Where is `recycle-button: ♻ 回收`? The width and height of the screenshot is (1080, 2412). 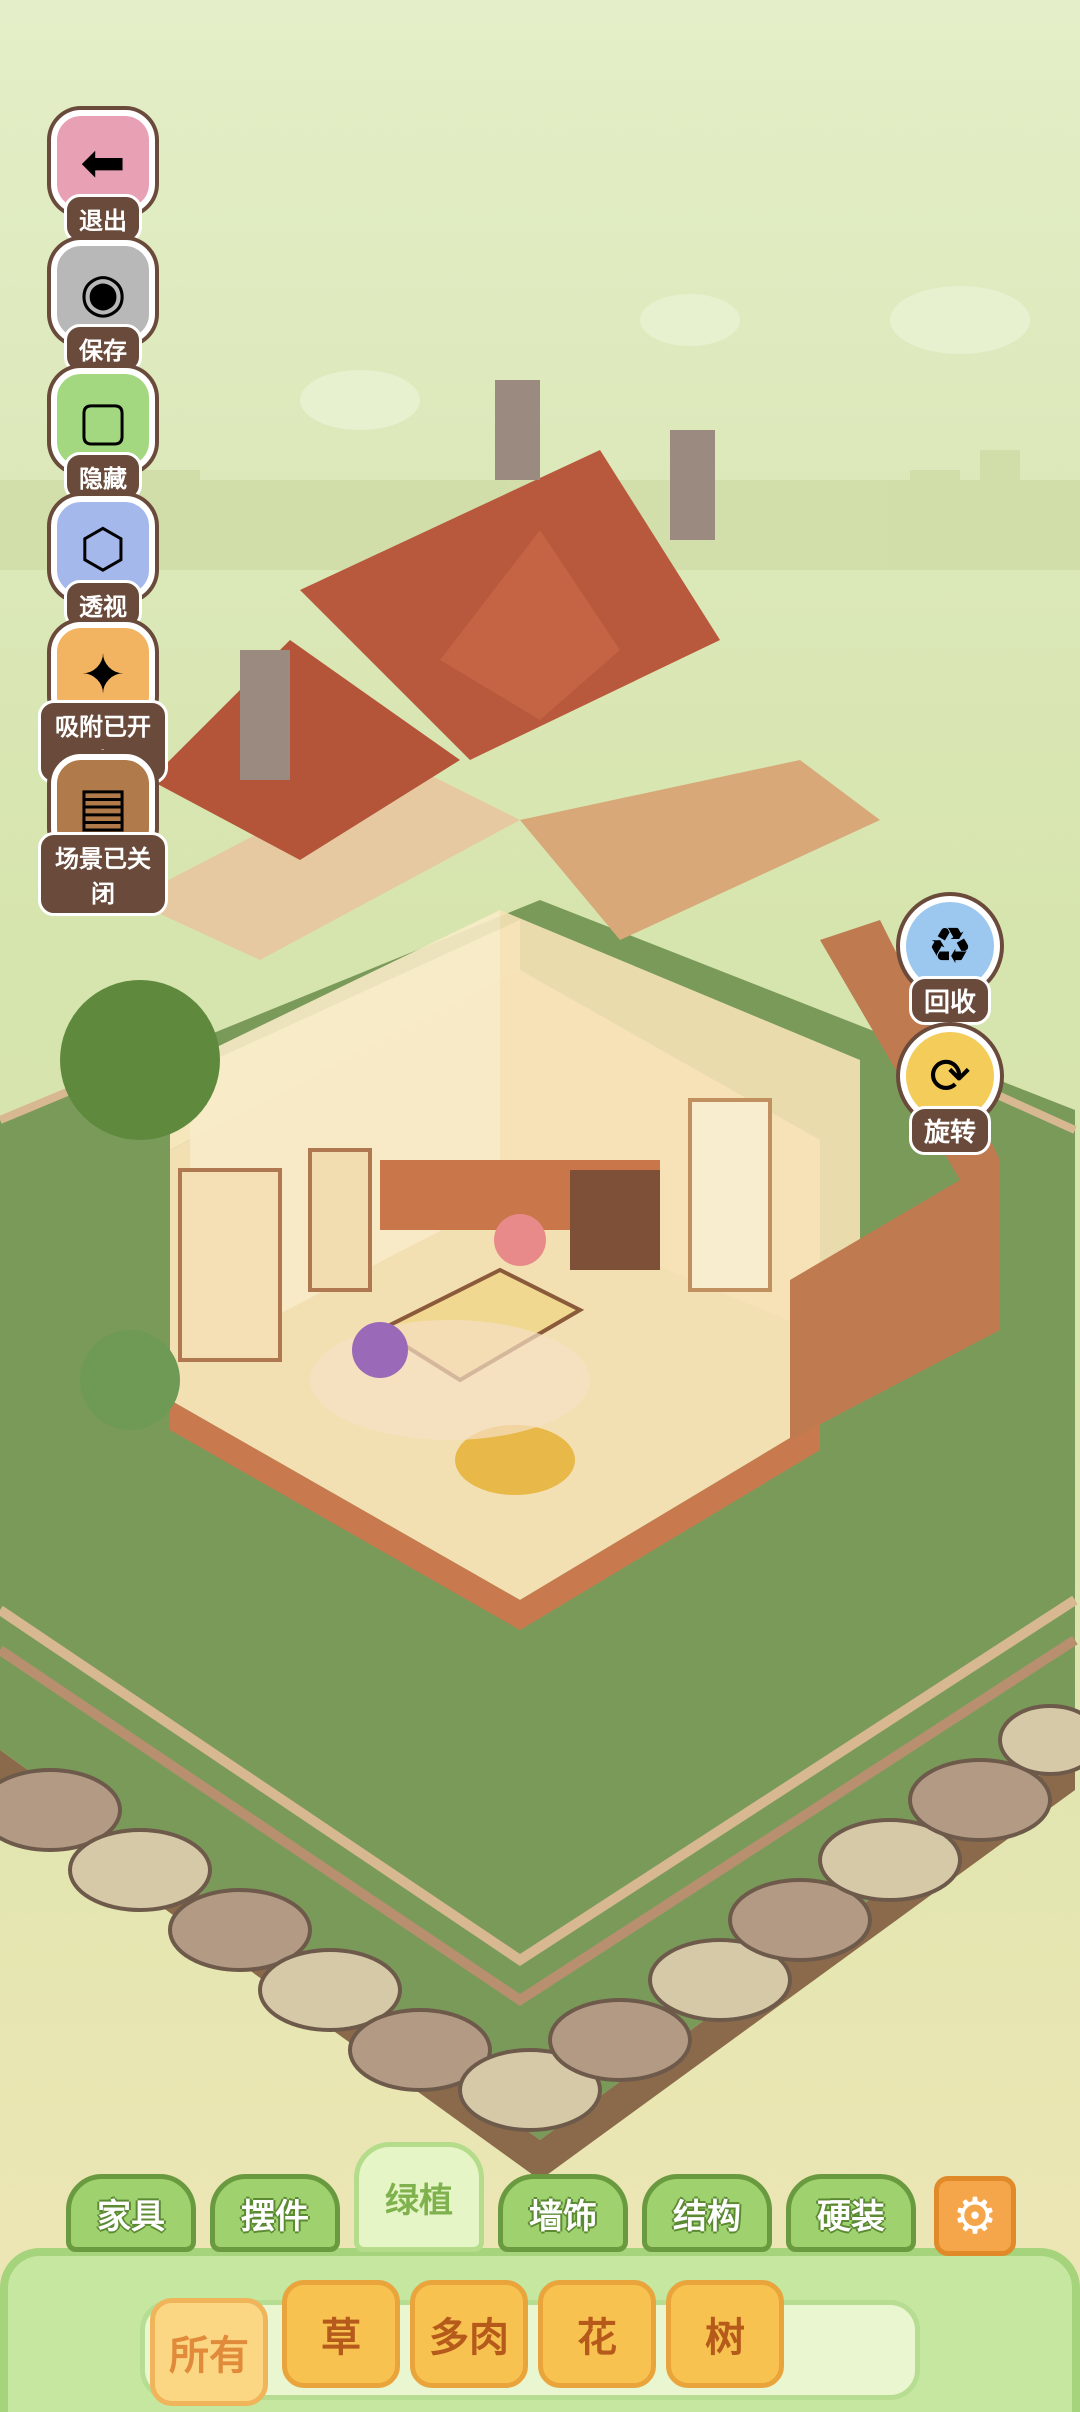
recycle-button: ♻ 回收 is located at coordinates (950, 960).